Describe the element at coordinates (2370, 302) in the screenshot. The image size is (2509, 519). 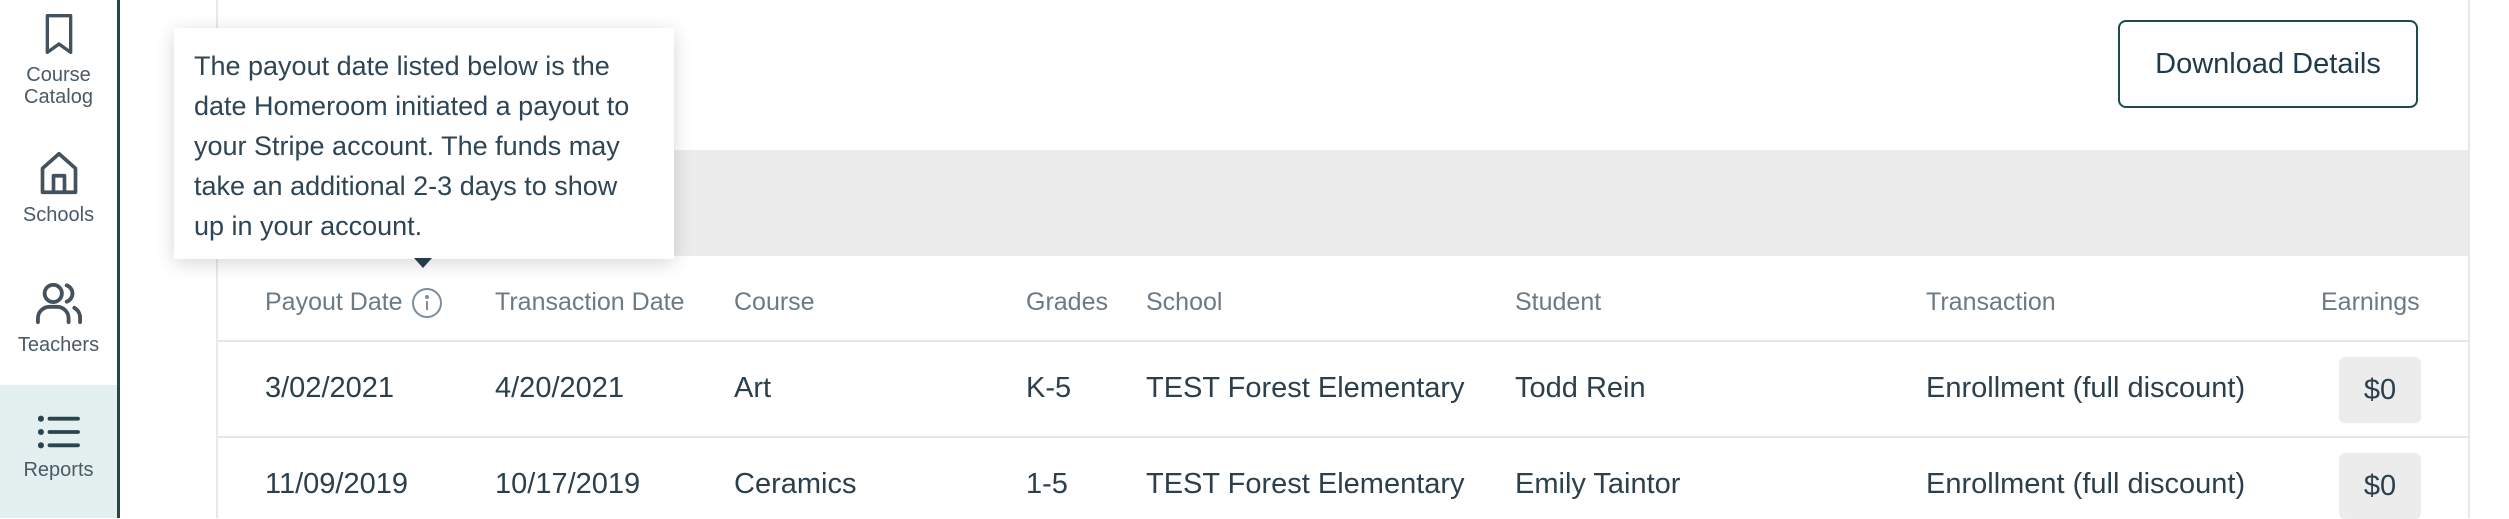
I see `header-earnings: Earnings` at that location.